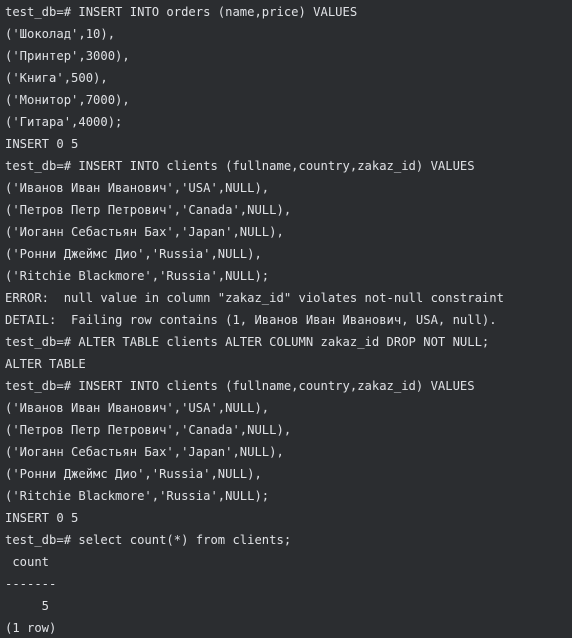 The height and width of the screenshot is (638, 572). I want to click on terminal-line: 5, so click(27, 606).